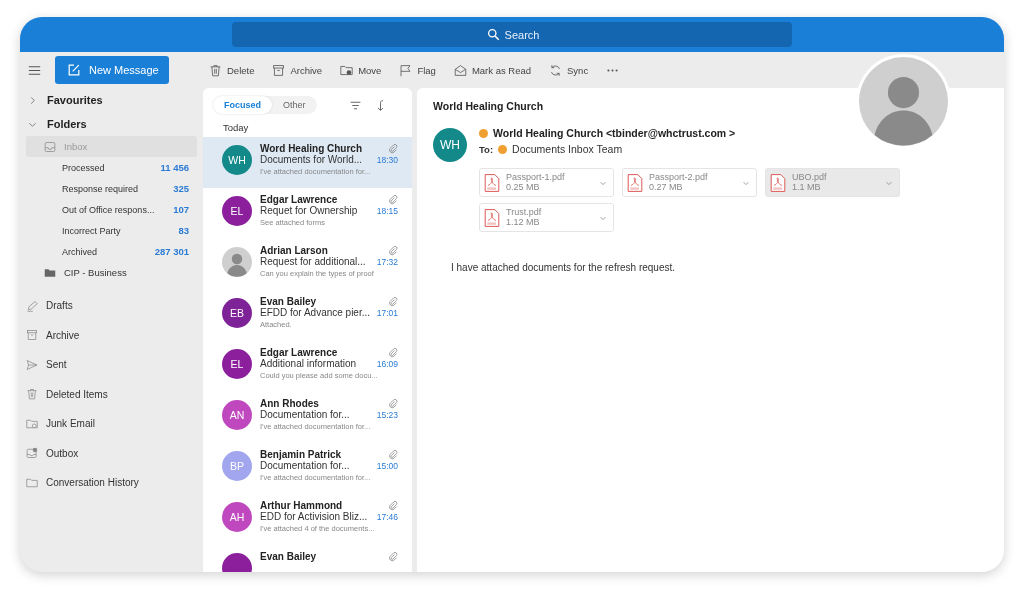  Describe the element at coordinates (108, 230) in the screenshot. I see `folder-item: Incorrect Party 83` at that location.